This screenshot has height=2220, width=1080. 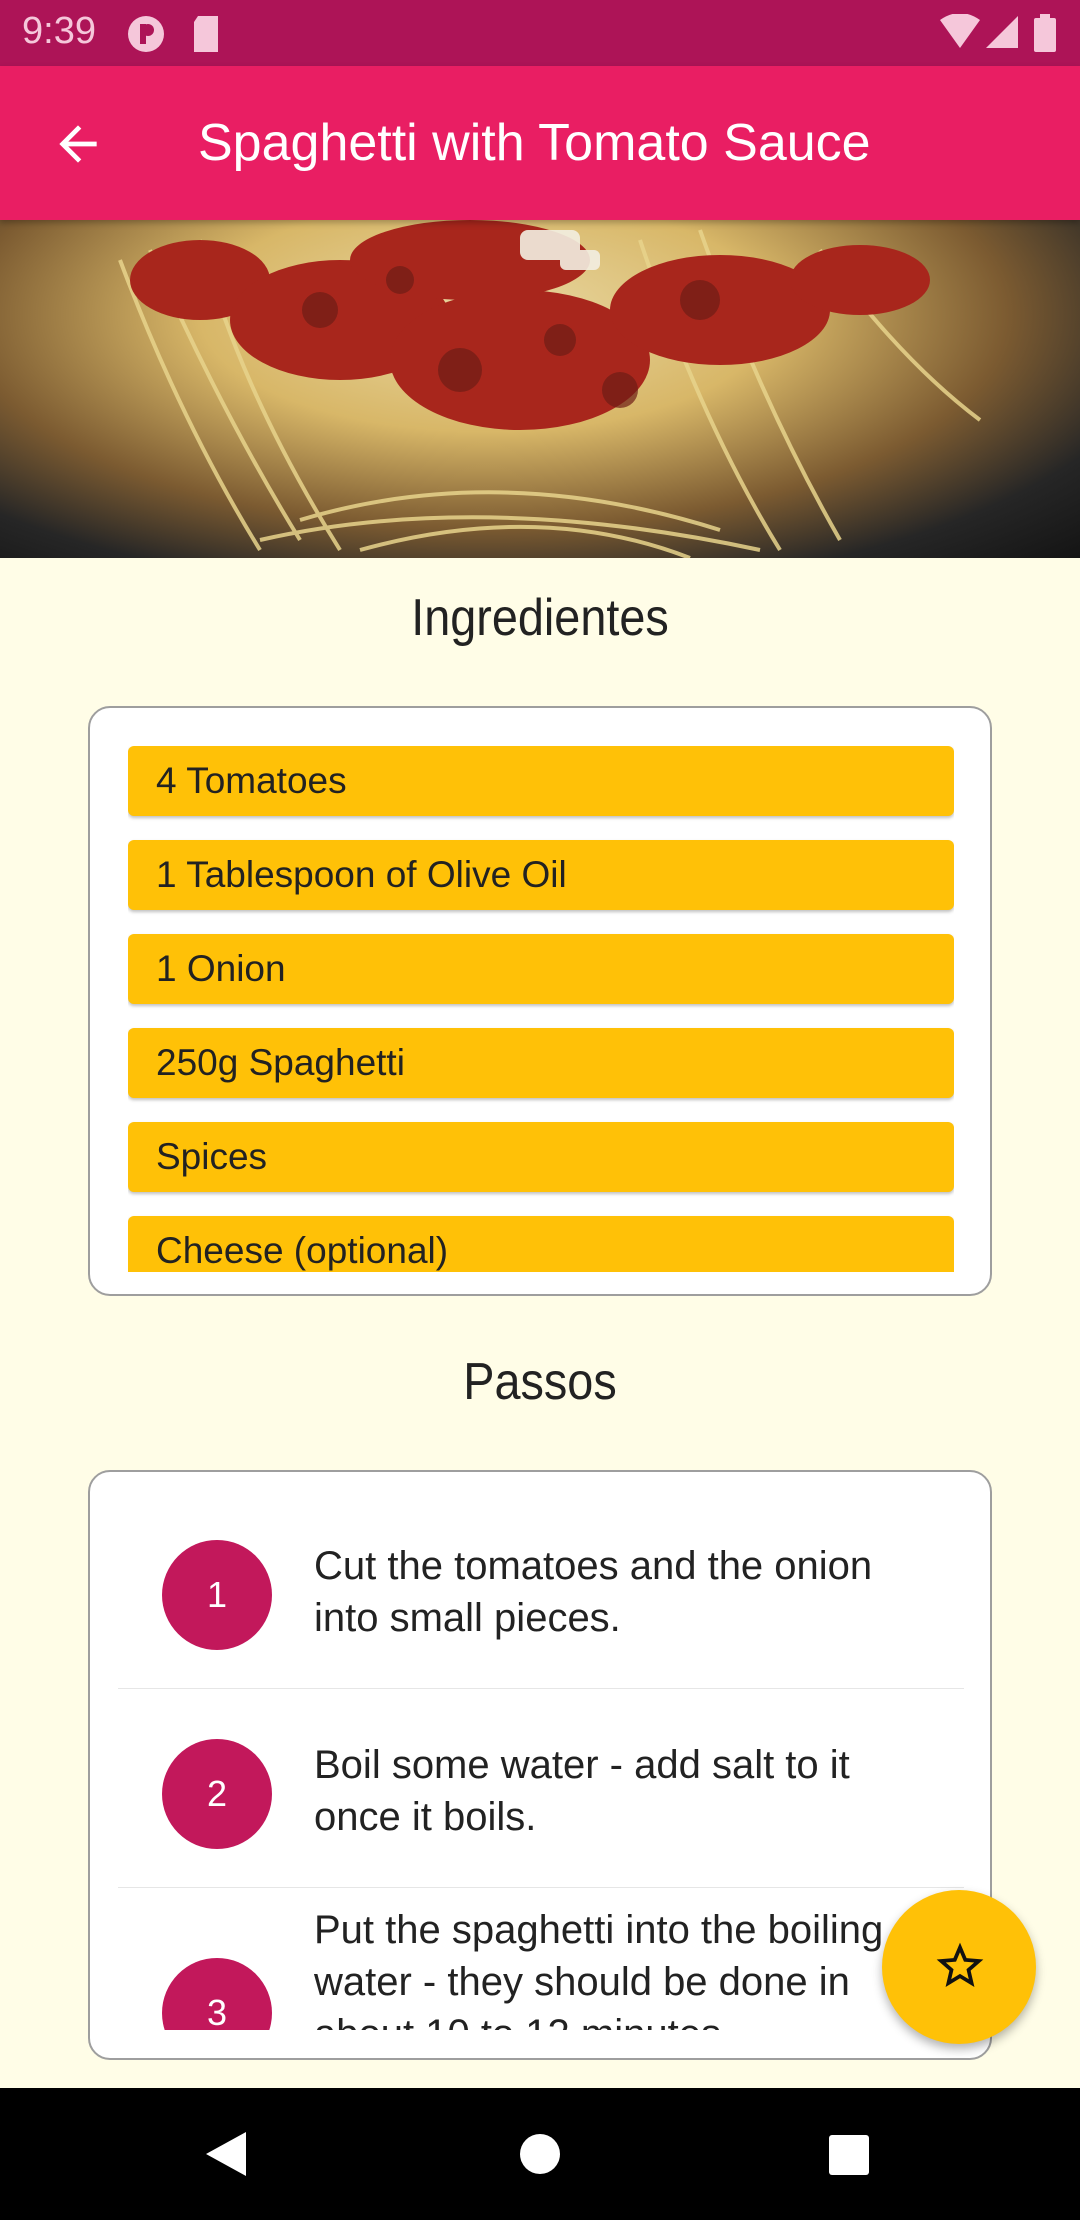 I want to click on star-outline-icon, so click(x=960, y=1964).